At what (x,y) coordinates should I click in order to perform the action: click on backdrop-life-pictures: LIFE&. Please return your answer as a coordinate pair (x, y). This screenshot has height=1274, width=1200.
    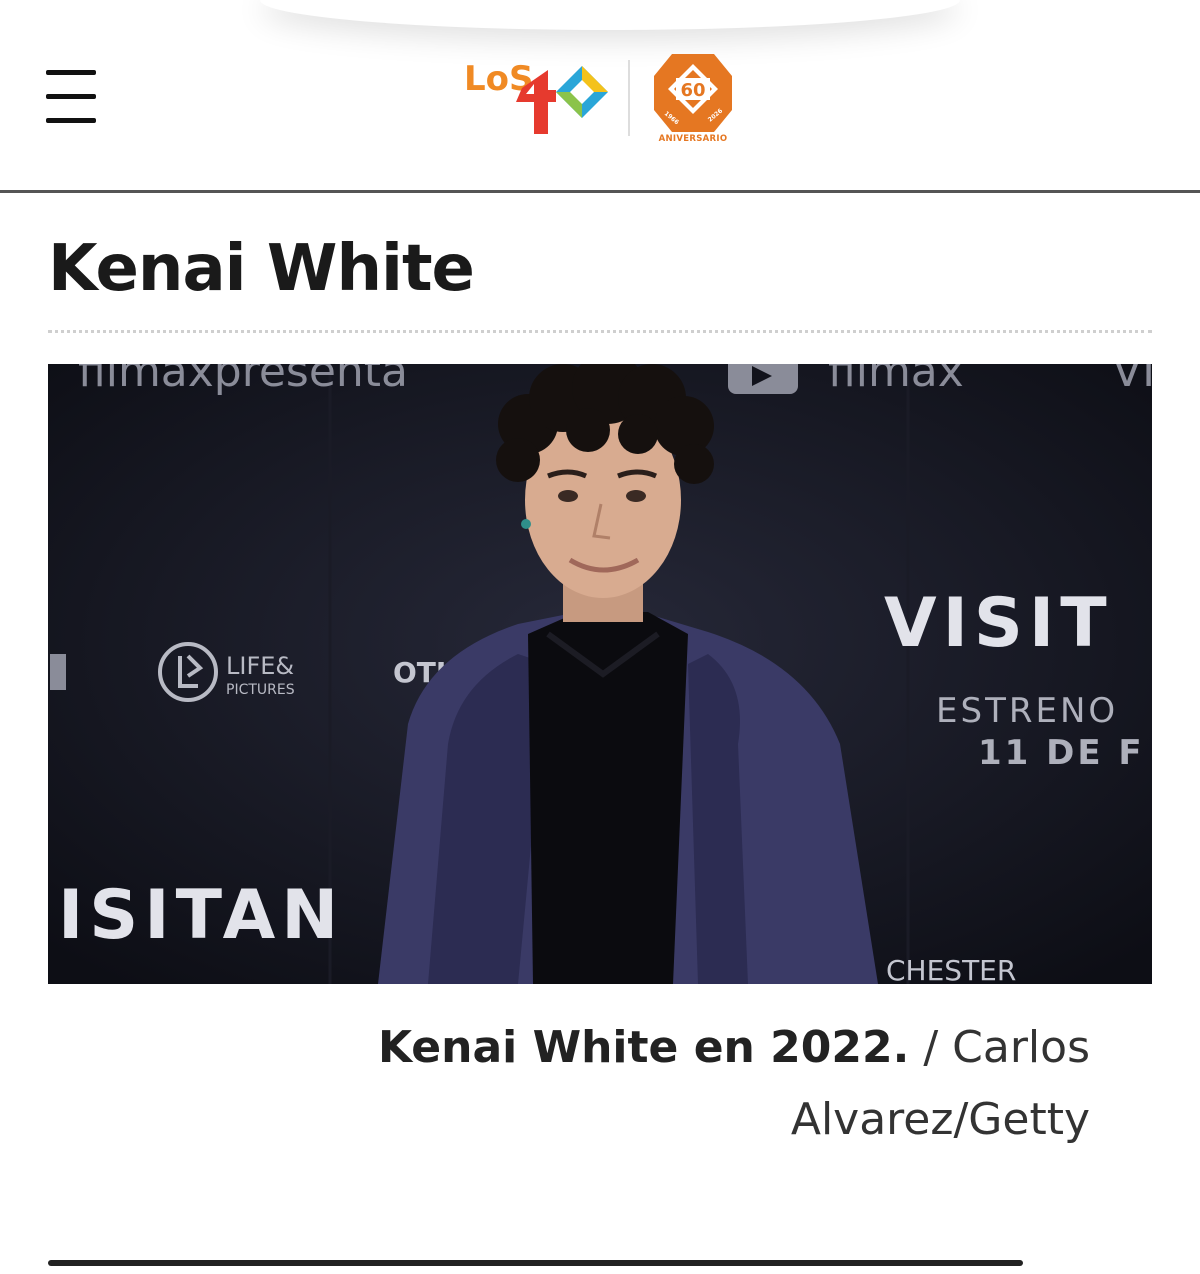
    Looking at the image, I should click on (260, 666).